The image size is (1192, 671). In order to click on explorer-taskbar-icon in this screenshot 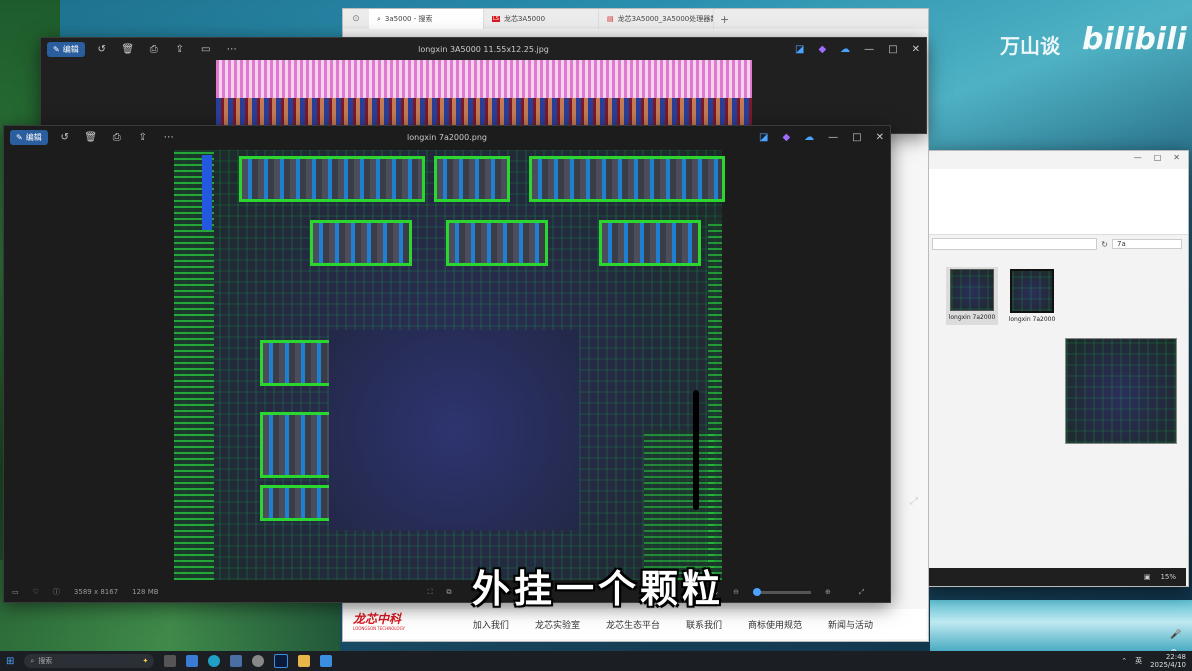, I will do `click(192, 661)`.